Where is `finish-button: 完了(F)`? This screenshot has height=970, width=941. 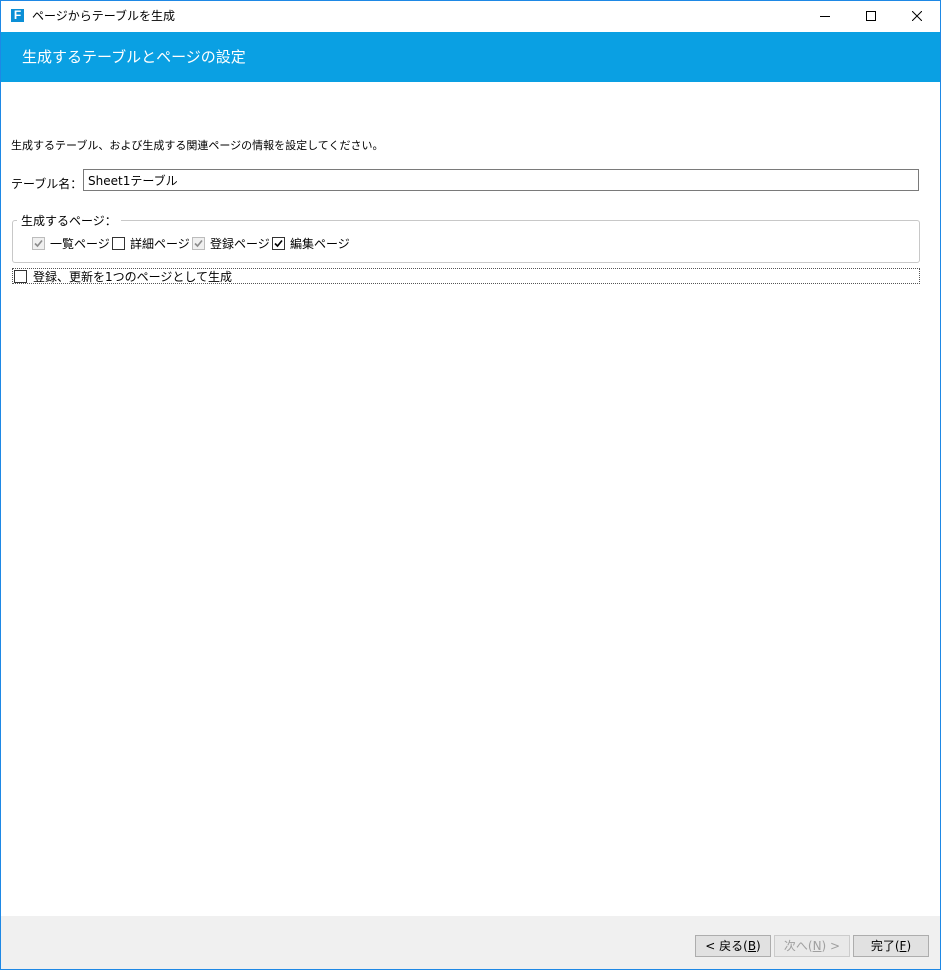 finish-button: 完了(F) is located at coordinates (891, 946).